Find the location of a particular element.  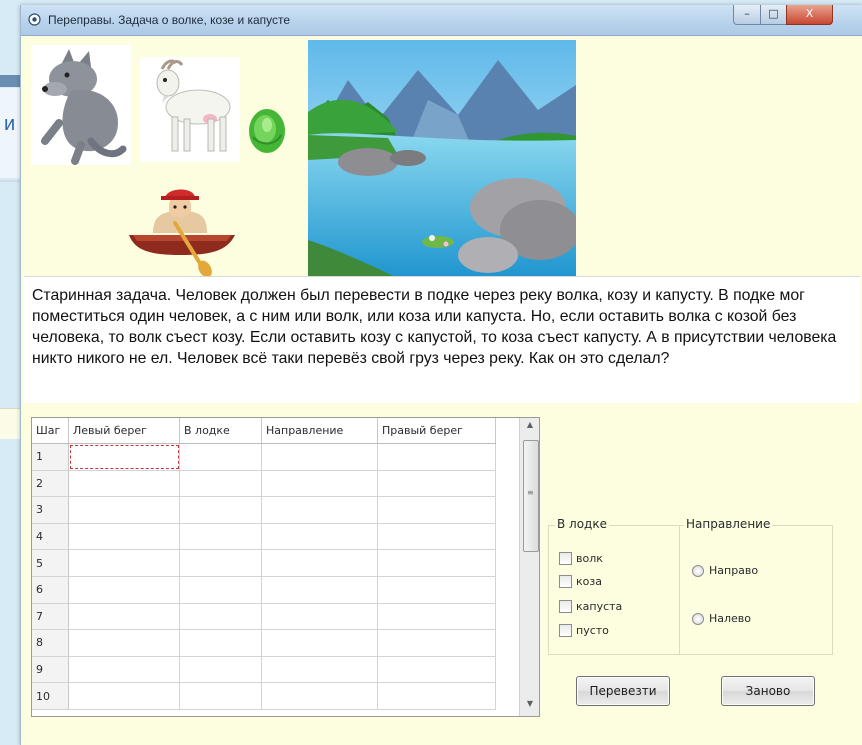

scroll-down-arrow-icon: ▼ is located at coordinates (529, 707).